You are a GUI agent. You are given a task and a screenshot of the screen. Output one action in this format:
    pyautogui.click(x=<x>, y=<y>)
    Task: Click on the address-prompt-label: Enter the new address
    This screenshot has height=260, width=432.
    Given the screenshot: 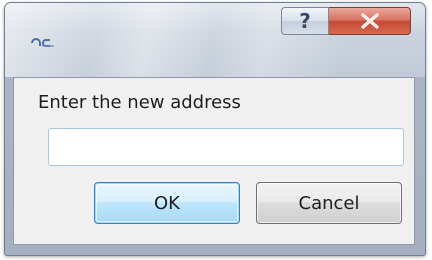 What is the action you would take?
    pyautogui.click(x=139, y=102)
    